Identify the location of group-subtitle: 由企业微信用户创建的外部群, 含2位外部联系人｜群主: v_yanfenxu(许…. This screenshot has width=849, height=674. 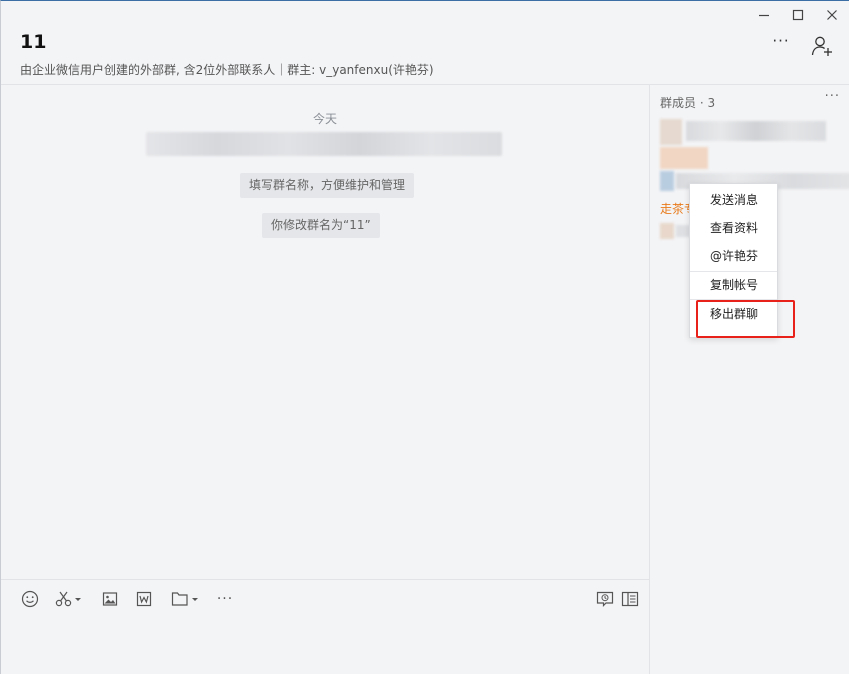
(227, 70).